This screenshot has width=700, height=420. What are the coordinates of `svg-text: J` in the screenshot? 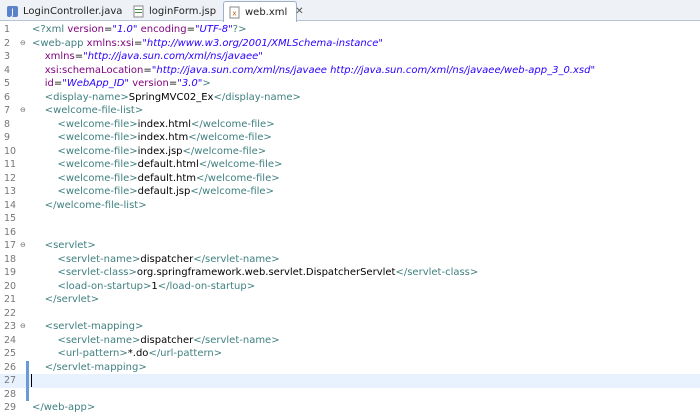 It's located at (12, 13).